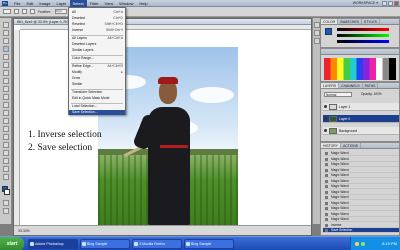 The height and width of the screenshot is (250, 400). What do you see at coordinates (6, 81) in the screenshot?
I see `brush-tool-icon` at bounding box center [6, 81].